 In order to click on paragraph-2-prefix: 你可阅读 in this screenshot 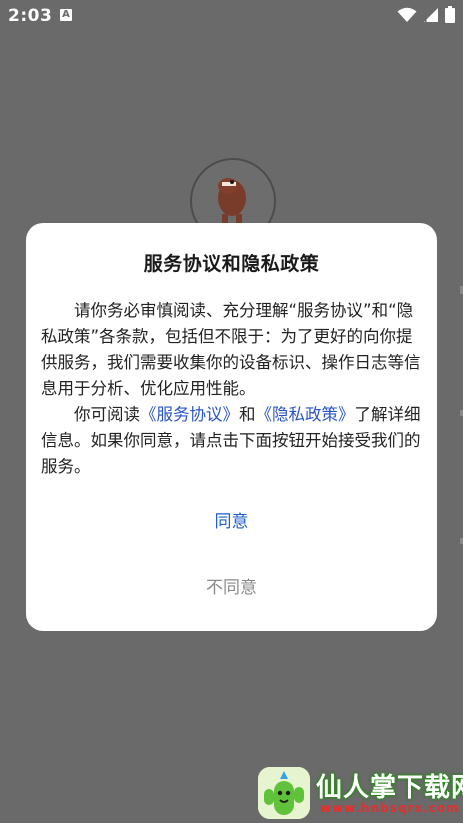, I will do `click(107, 414)`.